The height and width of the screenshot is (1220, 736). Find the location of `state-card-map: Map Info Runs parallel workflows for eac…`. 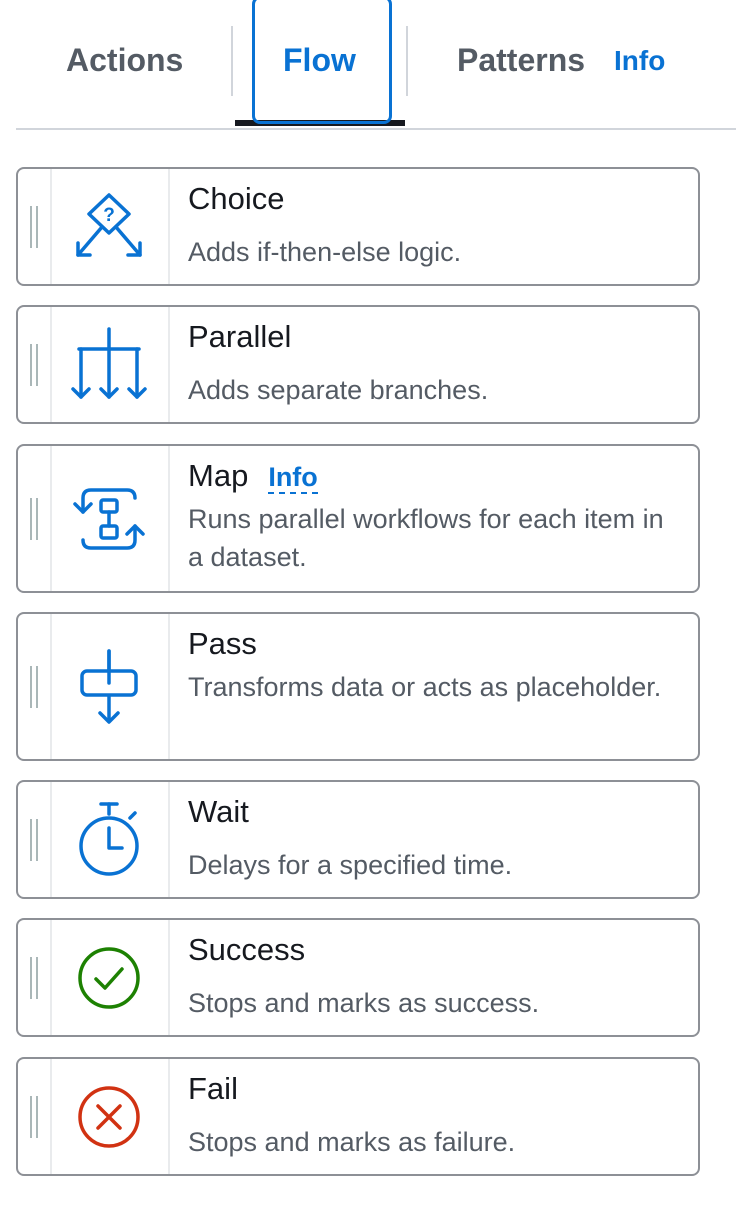

state-card-map: Map Info Runs parallel workflows for eac… is located at coordinates (358, 518).